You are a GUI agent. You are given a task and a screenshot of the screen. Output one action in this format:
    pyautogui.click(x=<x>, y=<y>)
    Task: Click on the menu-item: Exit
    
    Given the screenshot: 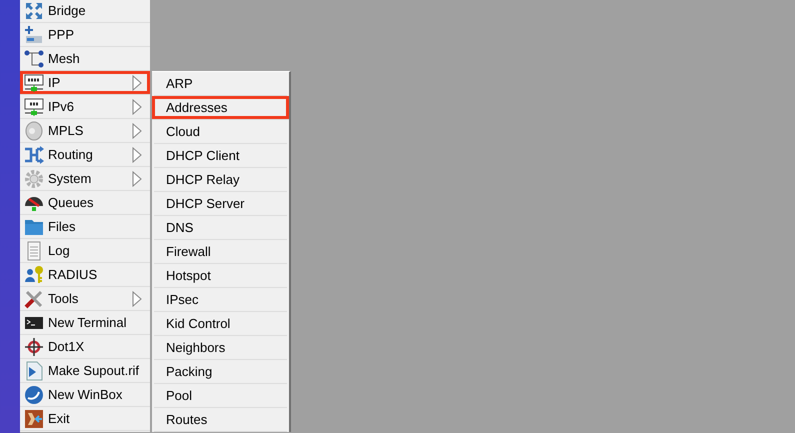 What is the action you would take?
    pyautogui.click(x=85, y=419)
    